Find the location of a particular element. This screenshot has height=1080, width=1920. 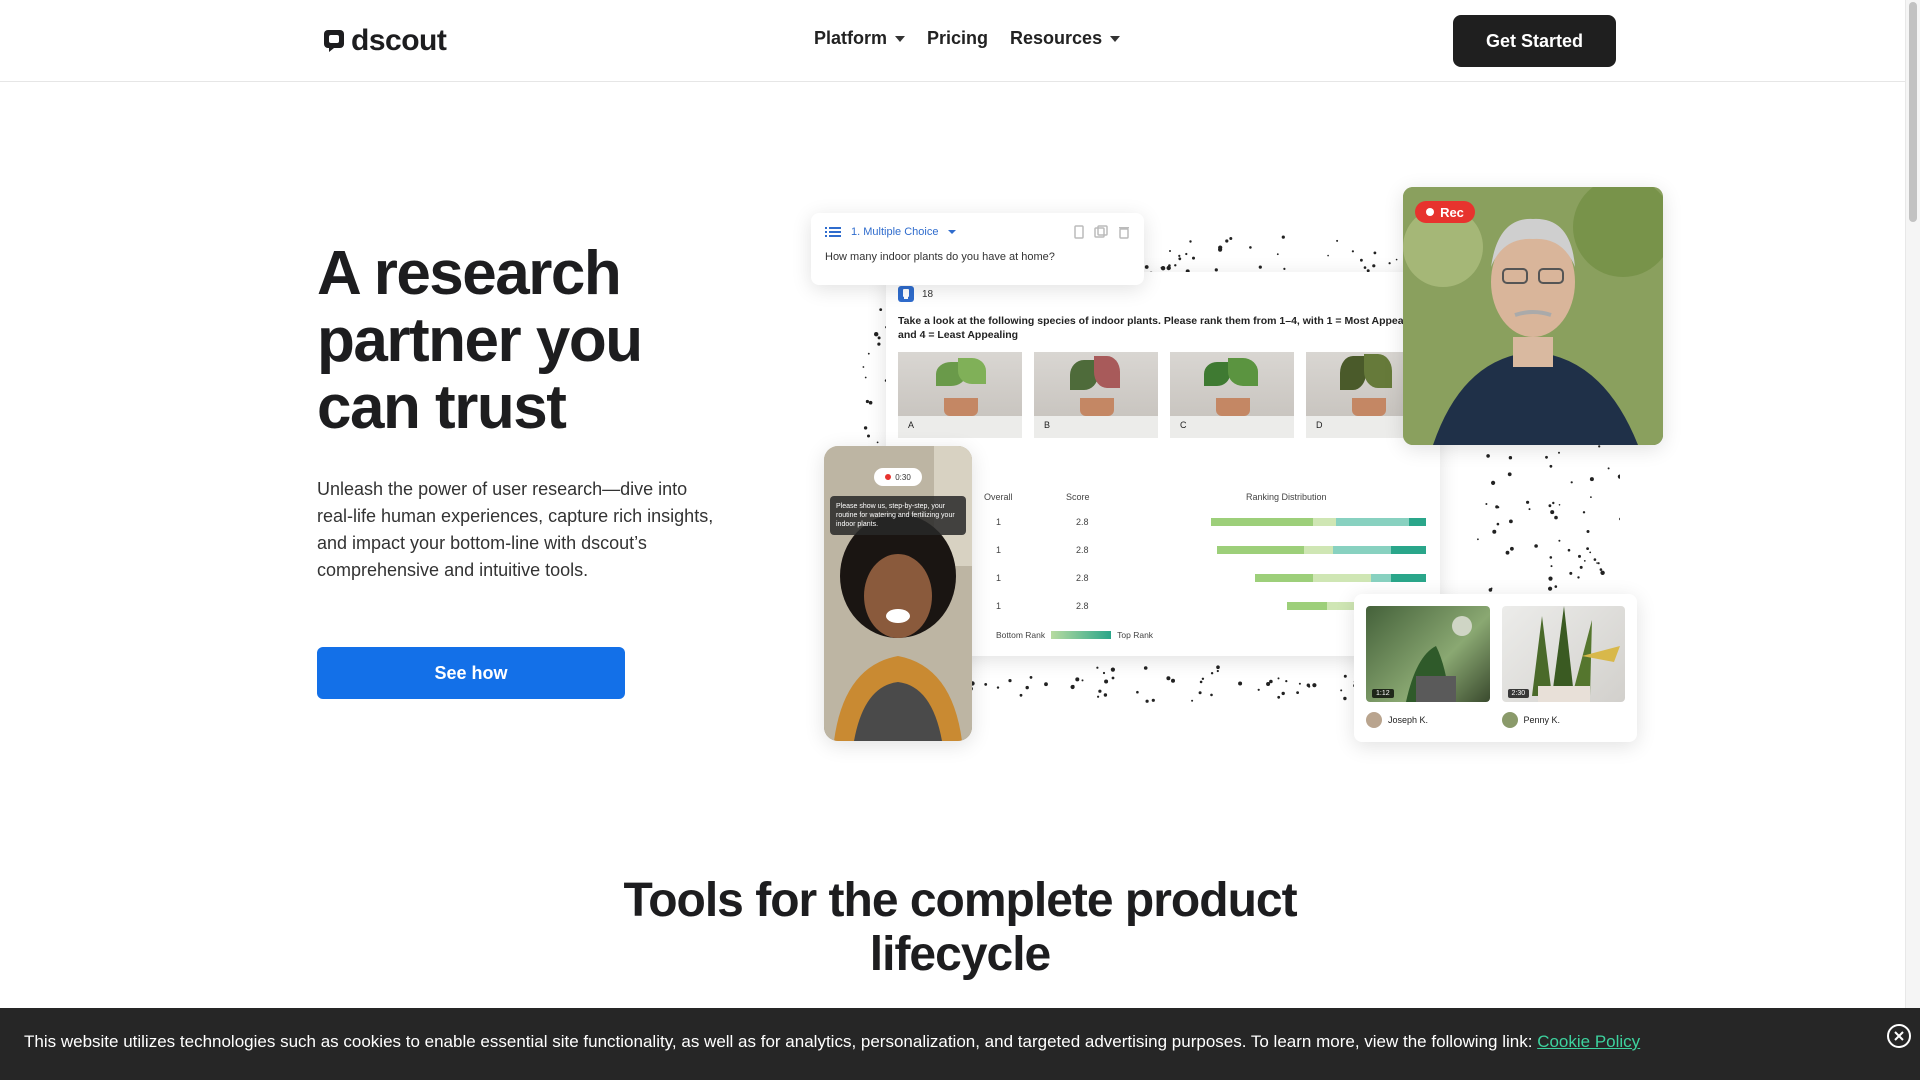

nav-item-platform: Platform is located at coordinates (860, 38).